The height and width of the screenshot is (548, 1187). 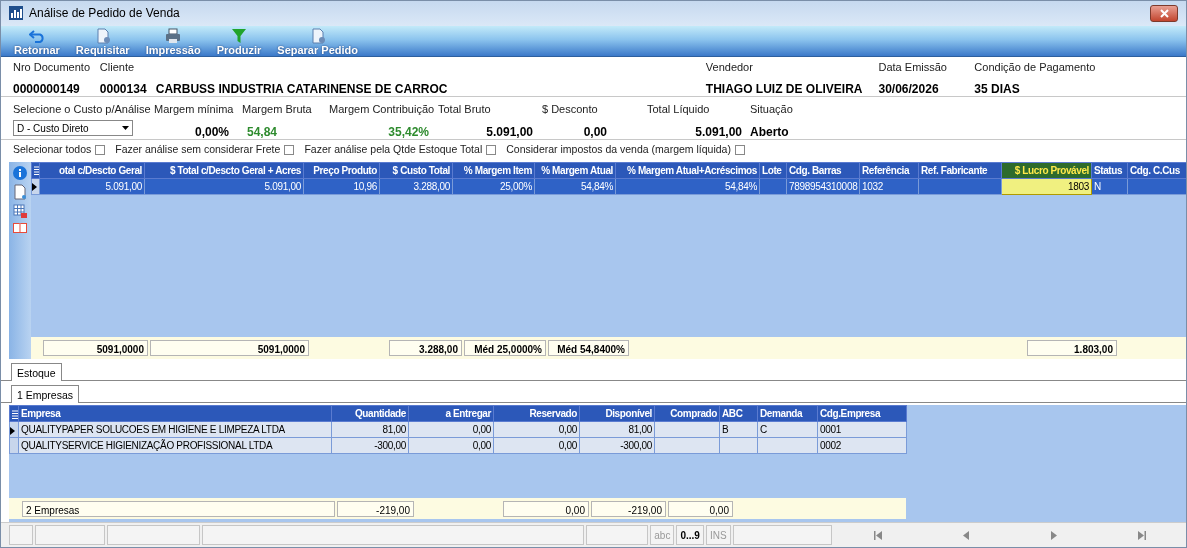 What do you see at coordinates (729, 67) in the screenshot?
I see `field-label: Vendedor` at bounding box center [729, 67].